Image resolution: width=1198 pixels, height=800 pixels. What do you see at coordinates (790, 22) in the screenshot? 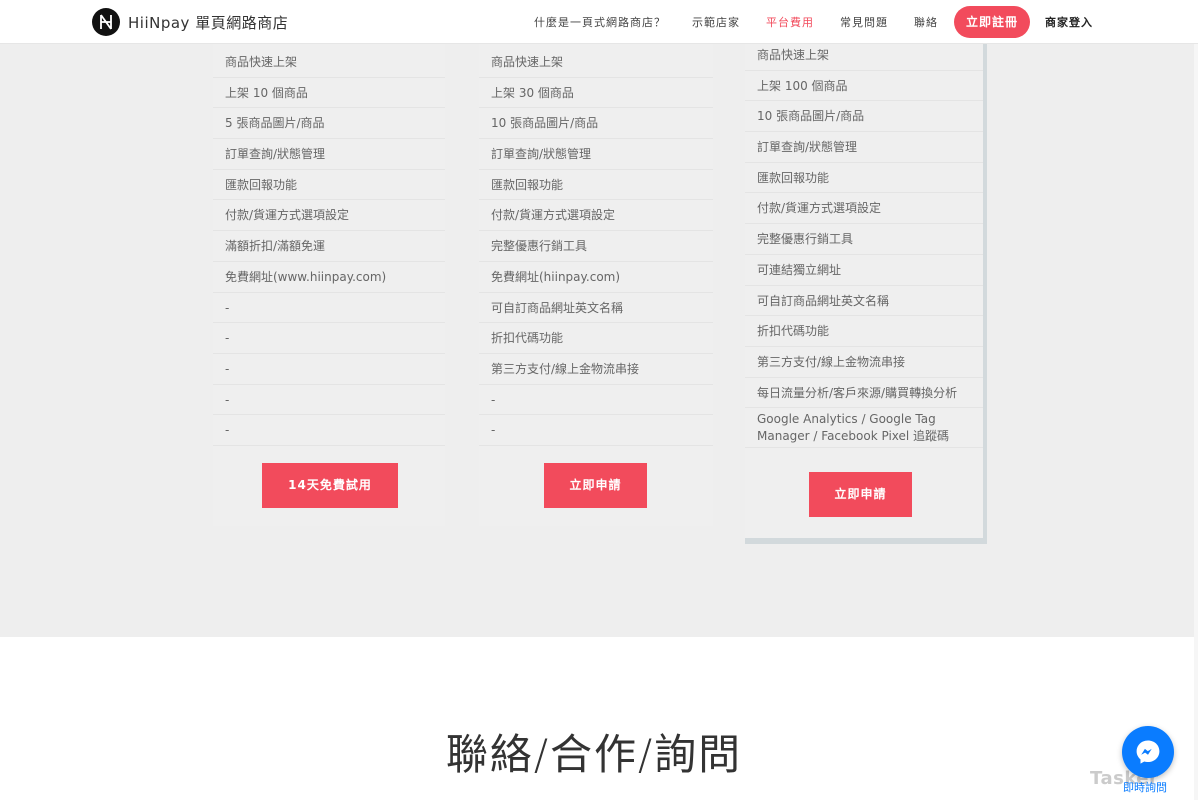
I see `nav-item-pricing: 平台費用` at bounding box center [790, 22].